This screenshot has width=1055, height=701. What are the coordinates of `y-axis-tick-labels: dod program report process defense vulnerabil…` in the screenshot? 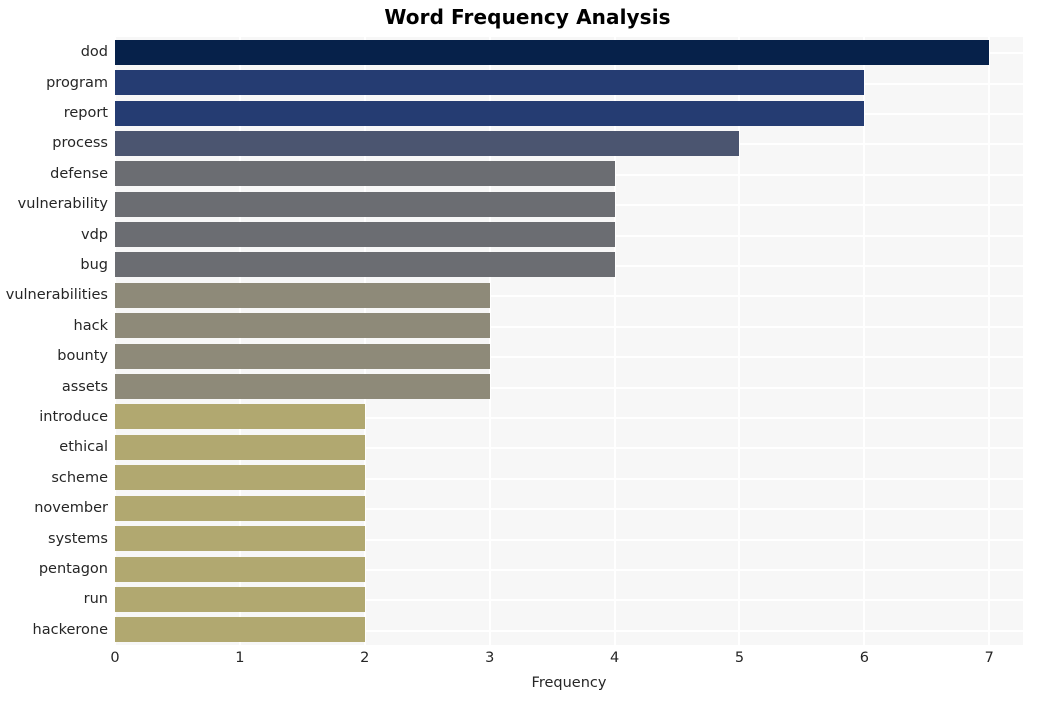 It's located at (54, 341).